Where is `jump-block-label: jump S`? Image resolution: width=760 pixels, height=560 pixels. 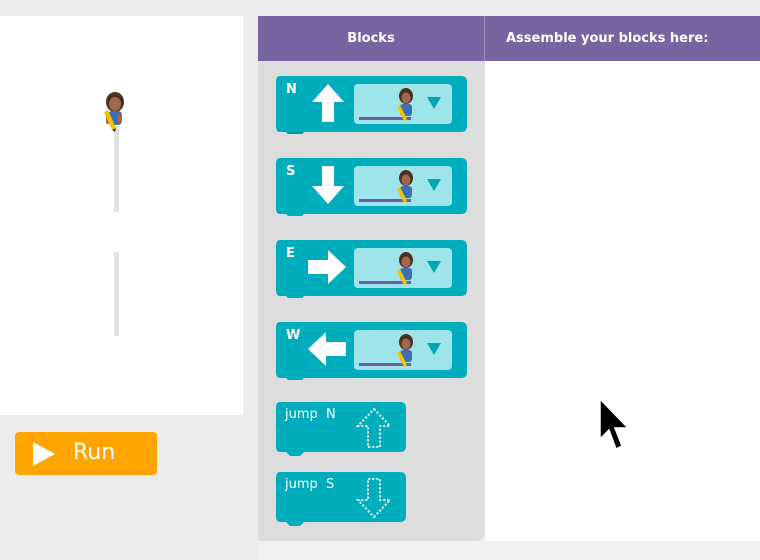
jump-block-label: jump S is located at coordinates (310, 484).